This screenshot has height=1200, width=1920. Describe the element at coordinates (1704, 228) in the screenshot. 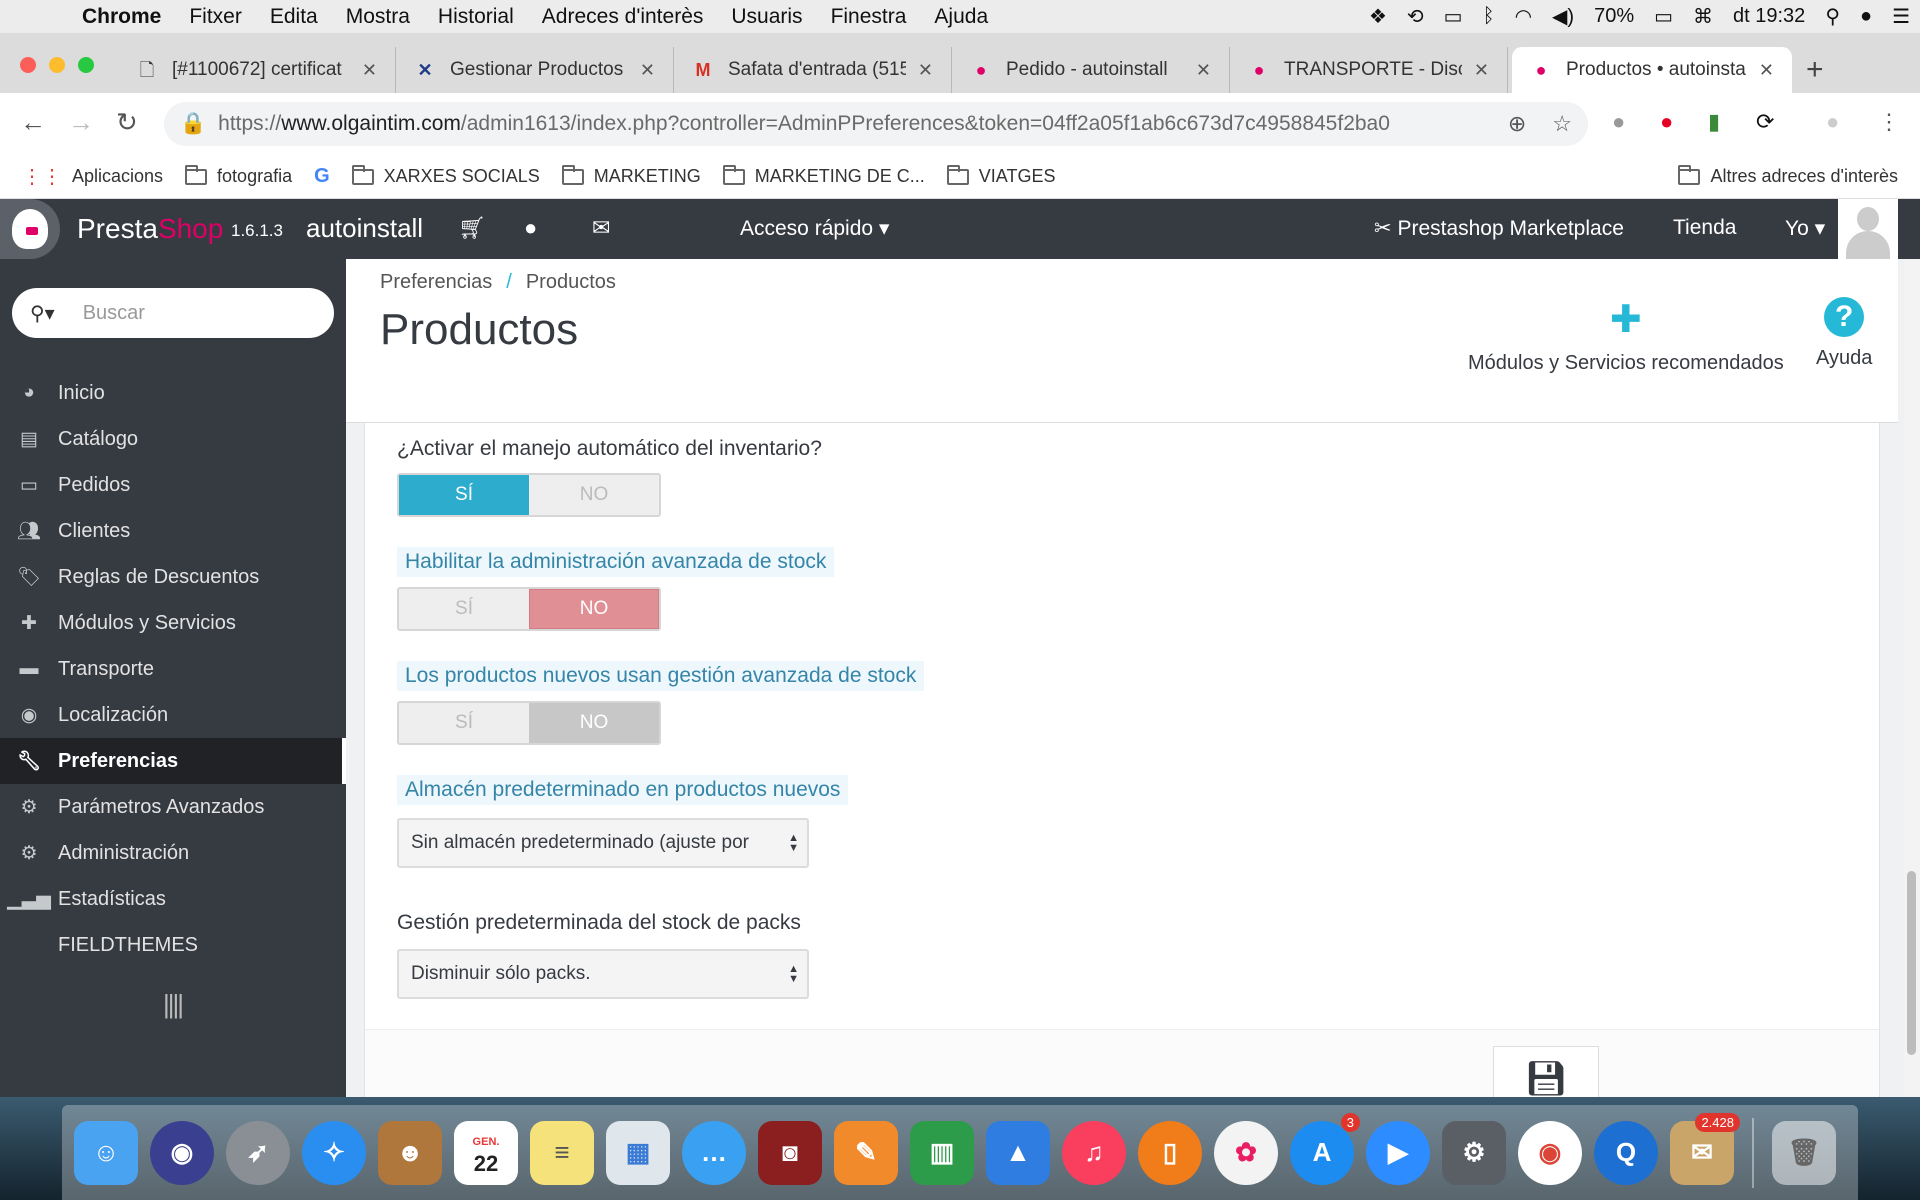

I see `tienda-link: Tienda` at that location.